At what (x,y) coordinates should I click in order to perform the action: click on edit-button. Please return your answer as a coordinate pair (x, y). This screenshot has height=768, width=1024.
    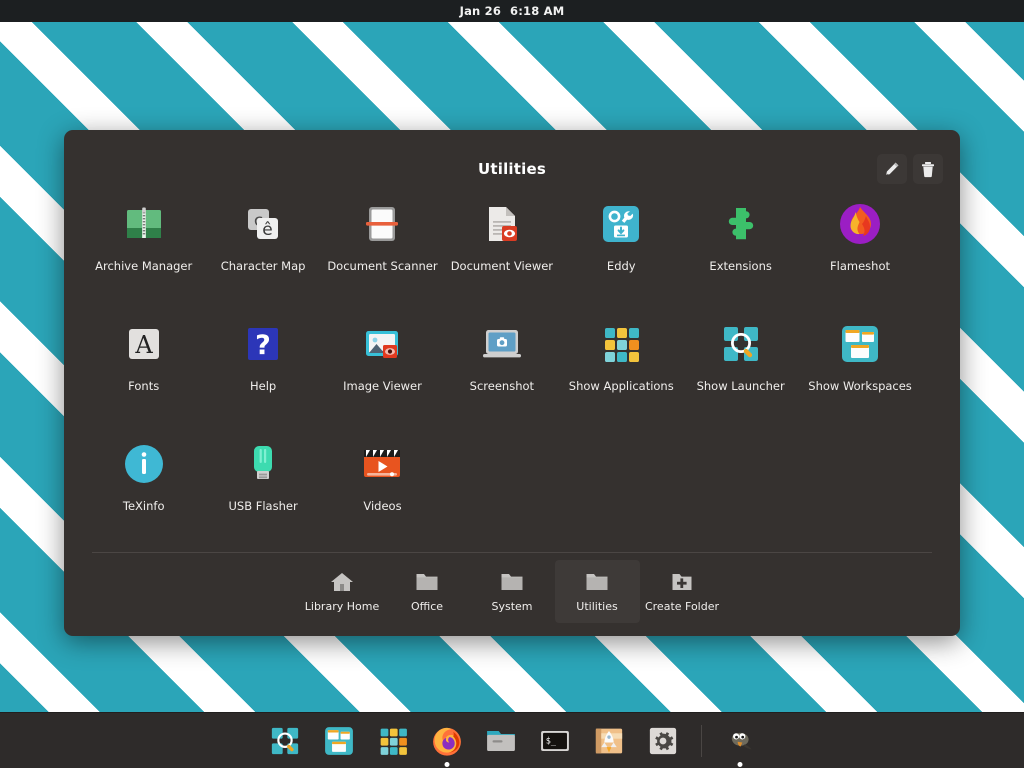
    Looking at the image, I should click on (892, 169).